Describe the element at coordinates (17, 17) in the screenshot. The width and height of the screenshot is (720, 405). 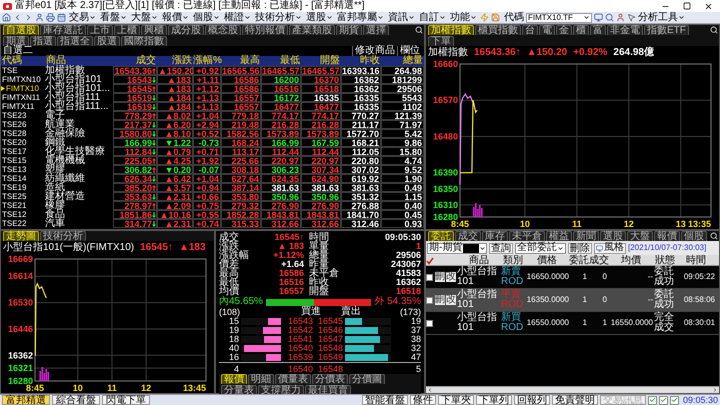
I see `back-icon` at that location.